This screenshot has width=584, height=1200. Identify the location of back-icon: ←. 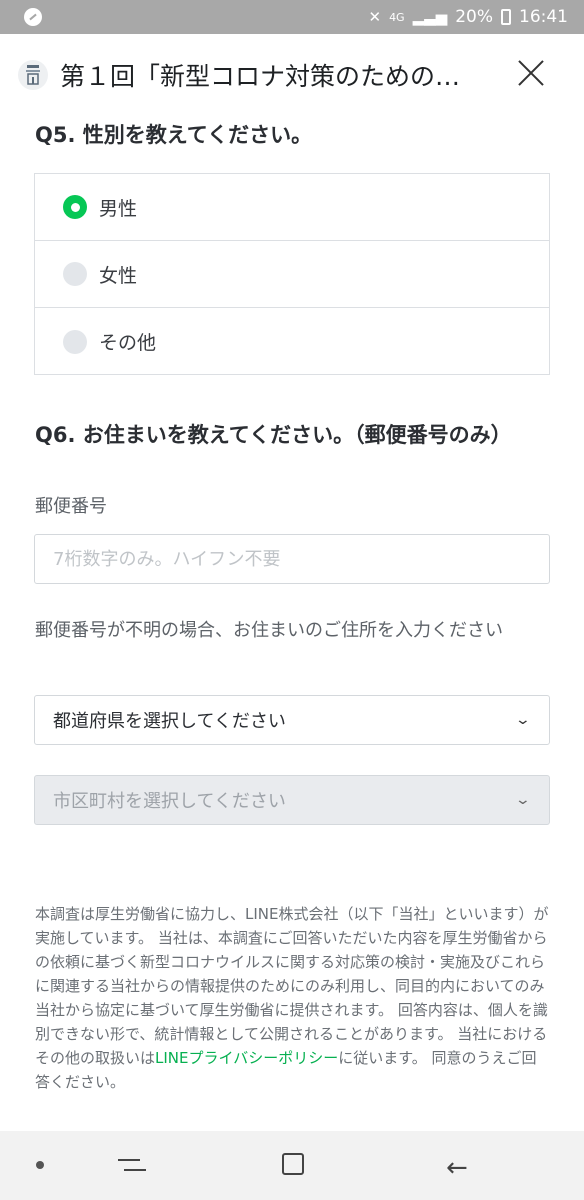
(457, 1168).